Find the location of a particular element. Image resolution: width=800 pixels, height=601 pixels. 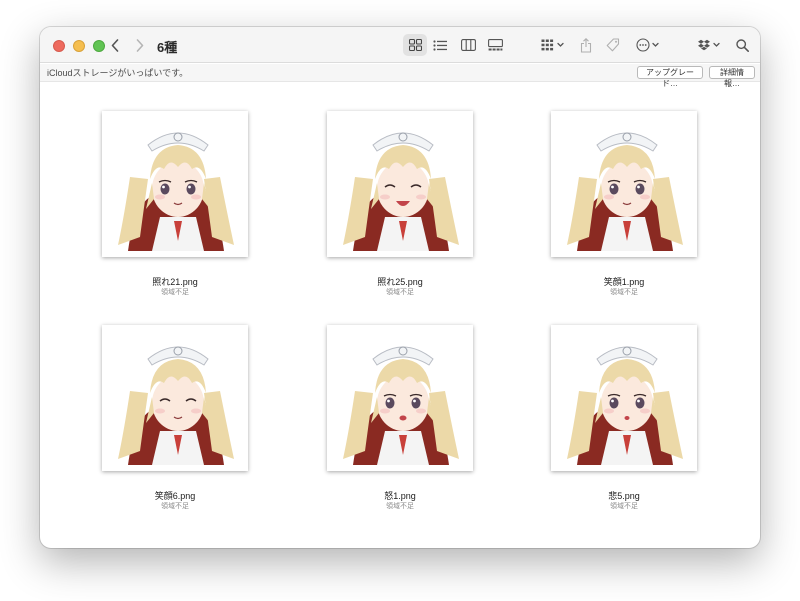

list-view-icon is located at coordinates (440, 45).